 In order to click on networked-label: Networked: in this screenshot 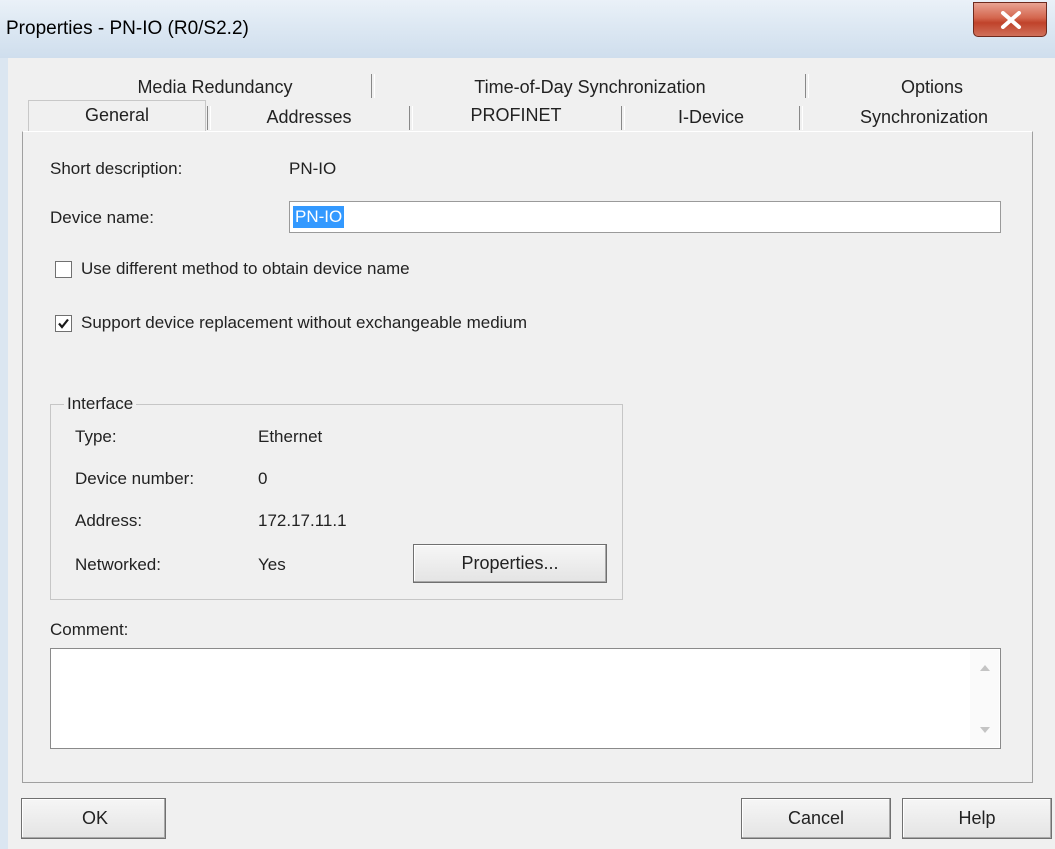, I will do `click(118, 564)`.